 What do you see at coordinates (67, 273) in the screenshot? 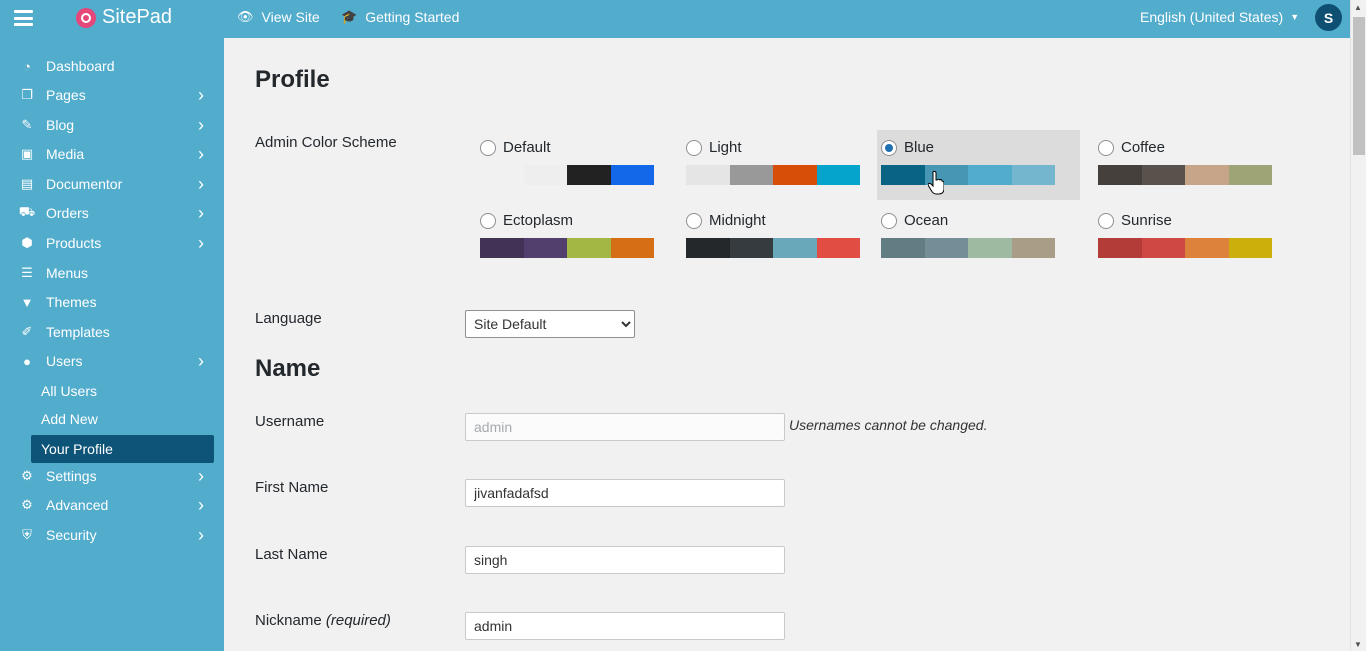
I see `sidebar-item-label: Menus` at bounding box center [67, 273].